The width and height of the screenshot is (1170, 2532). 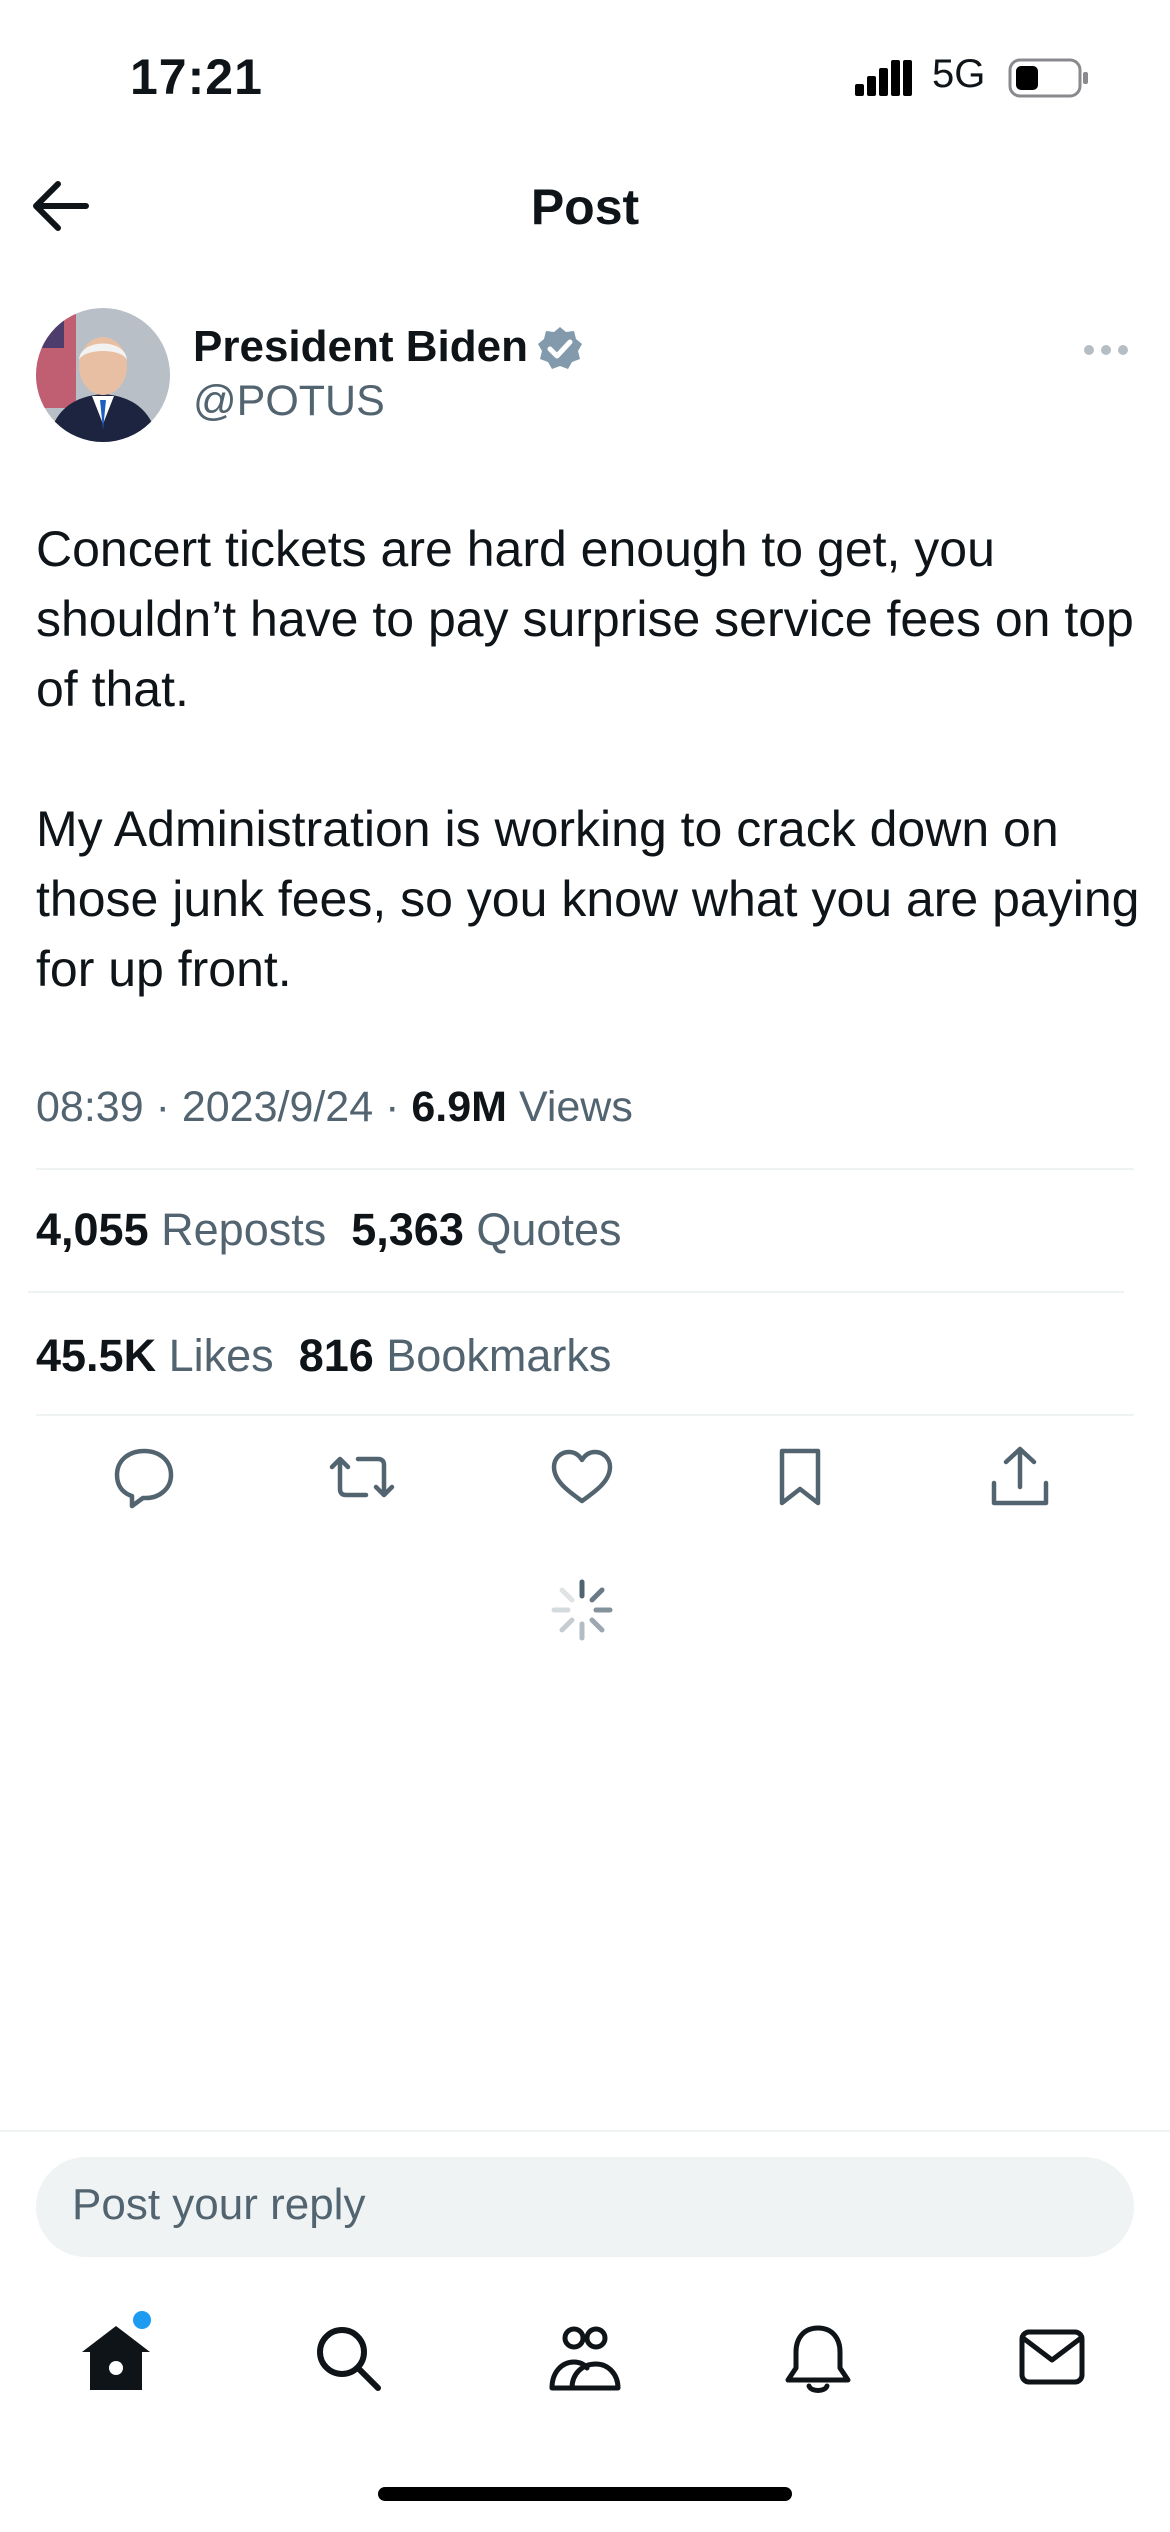 I want to click on post-time: 08:39, so click(x=90, y=1107).